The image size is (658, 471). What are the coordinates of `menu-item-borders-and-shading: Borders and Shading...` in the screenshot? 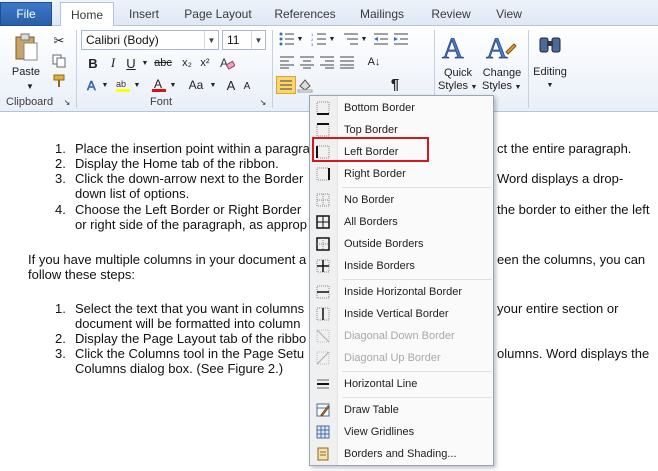 It's located at (401, 454).